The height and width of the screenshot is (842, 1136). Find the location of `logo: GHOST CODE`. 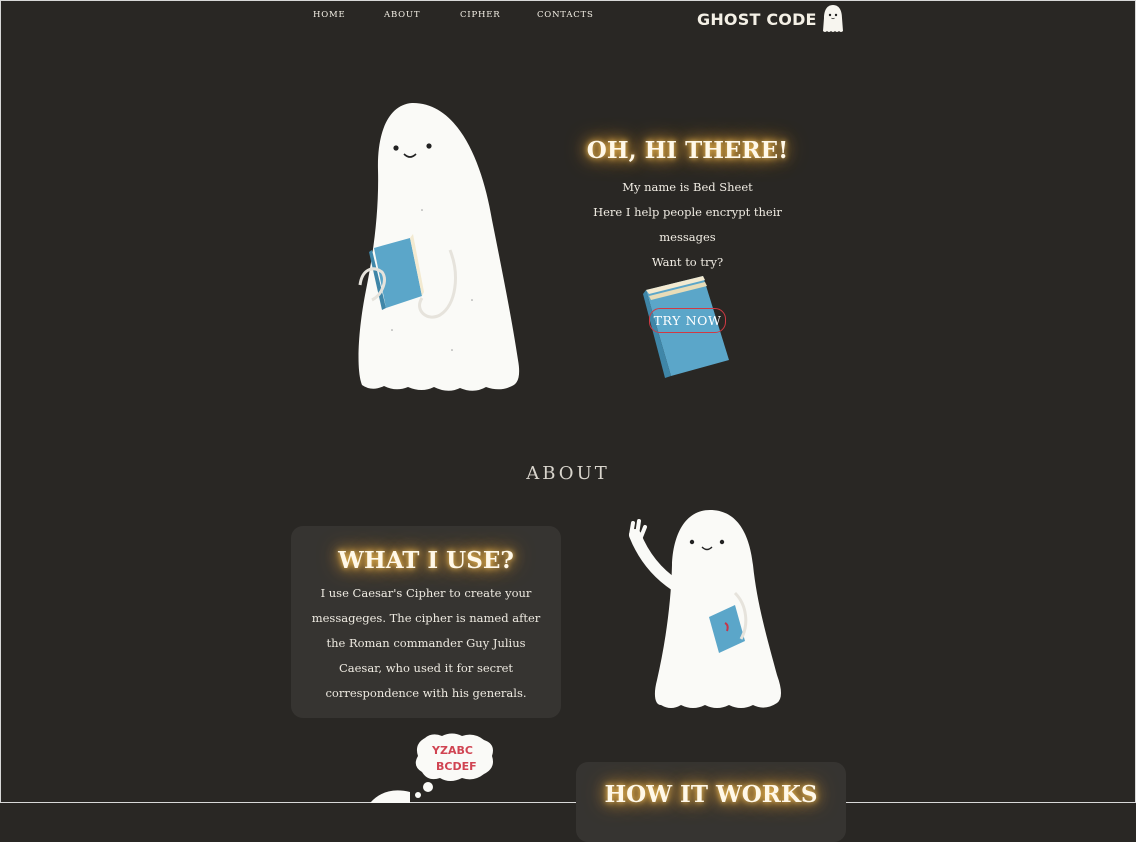

logo: GHOST CODE is located at coordinates (771, 19).